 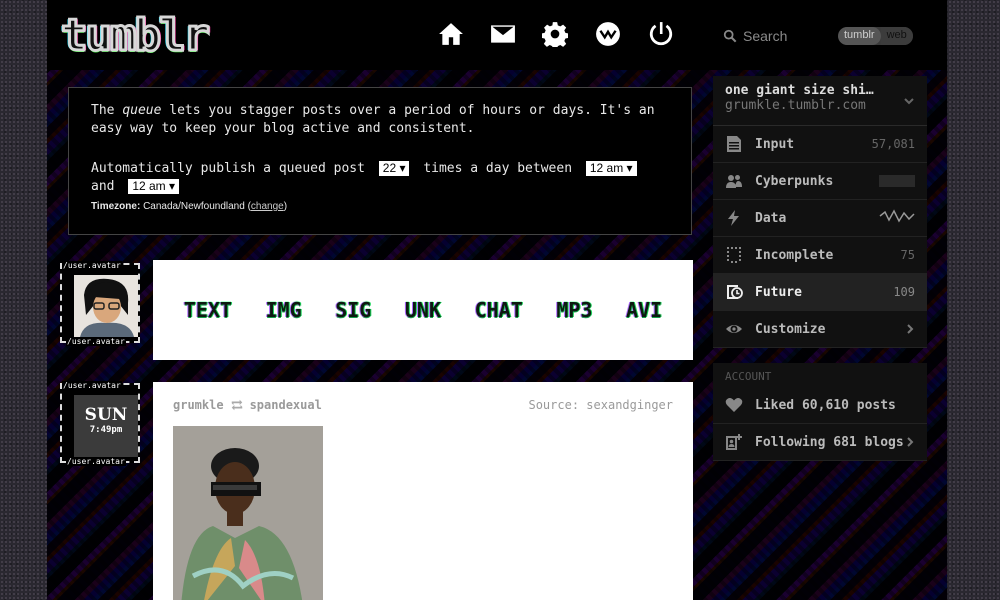 I want to click on end-time-select: 12 am ▾, so click(x=154, y=186).